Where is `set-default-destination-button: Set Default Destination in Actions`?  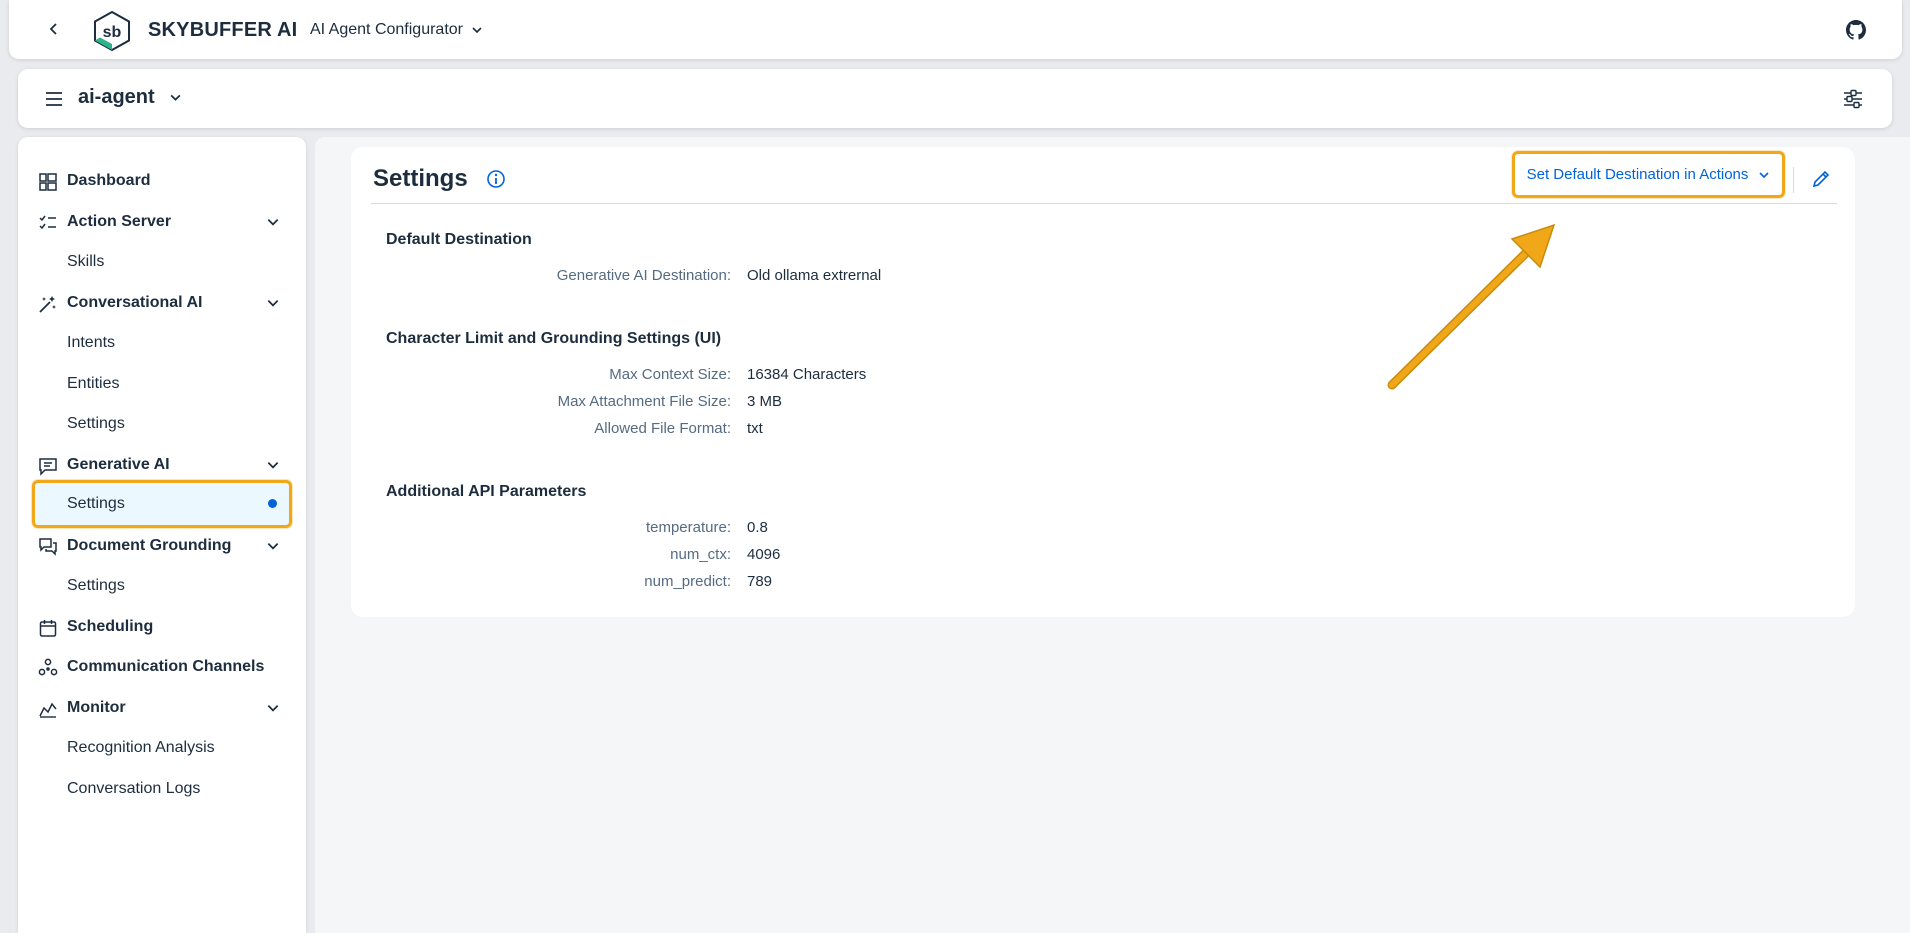 set-default-destination-button: Set Default Destination in Actions is located at coordinates (1648, 174).